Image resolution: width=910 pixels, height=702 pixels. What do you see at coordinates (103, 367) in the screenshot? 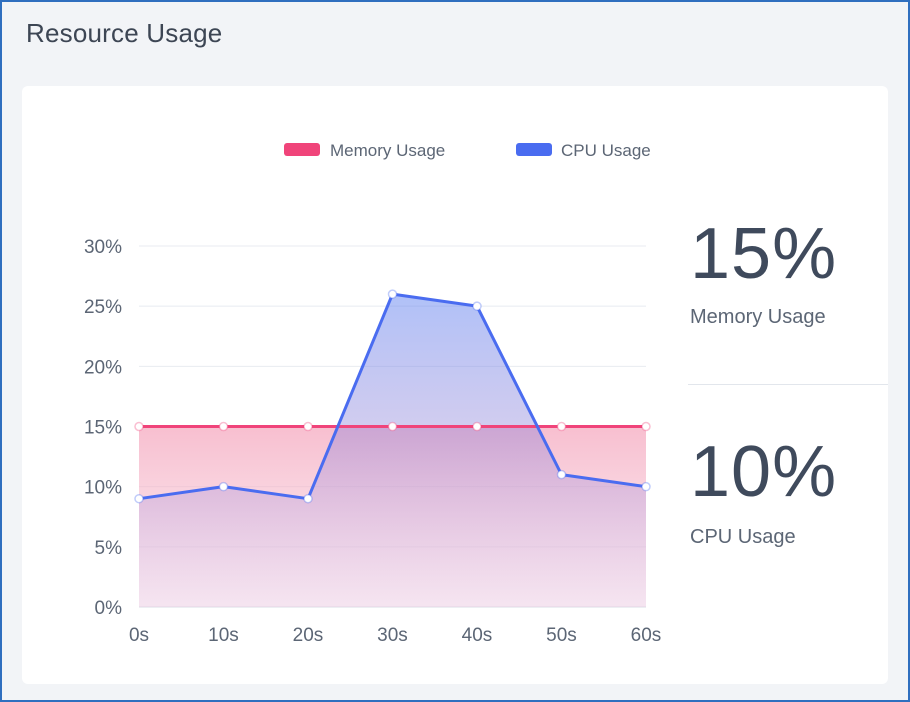
I see `y-tick-label: 20%` at bounding box center [103, 367].